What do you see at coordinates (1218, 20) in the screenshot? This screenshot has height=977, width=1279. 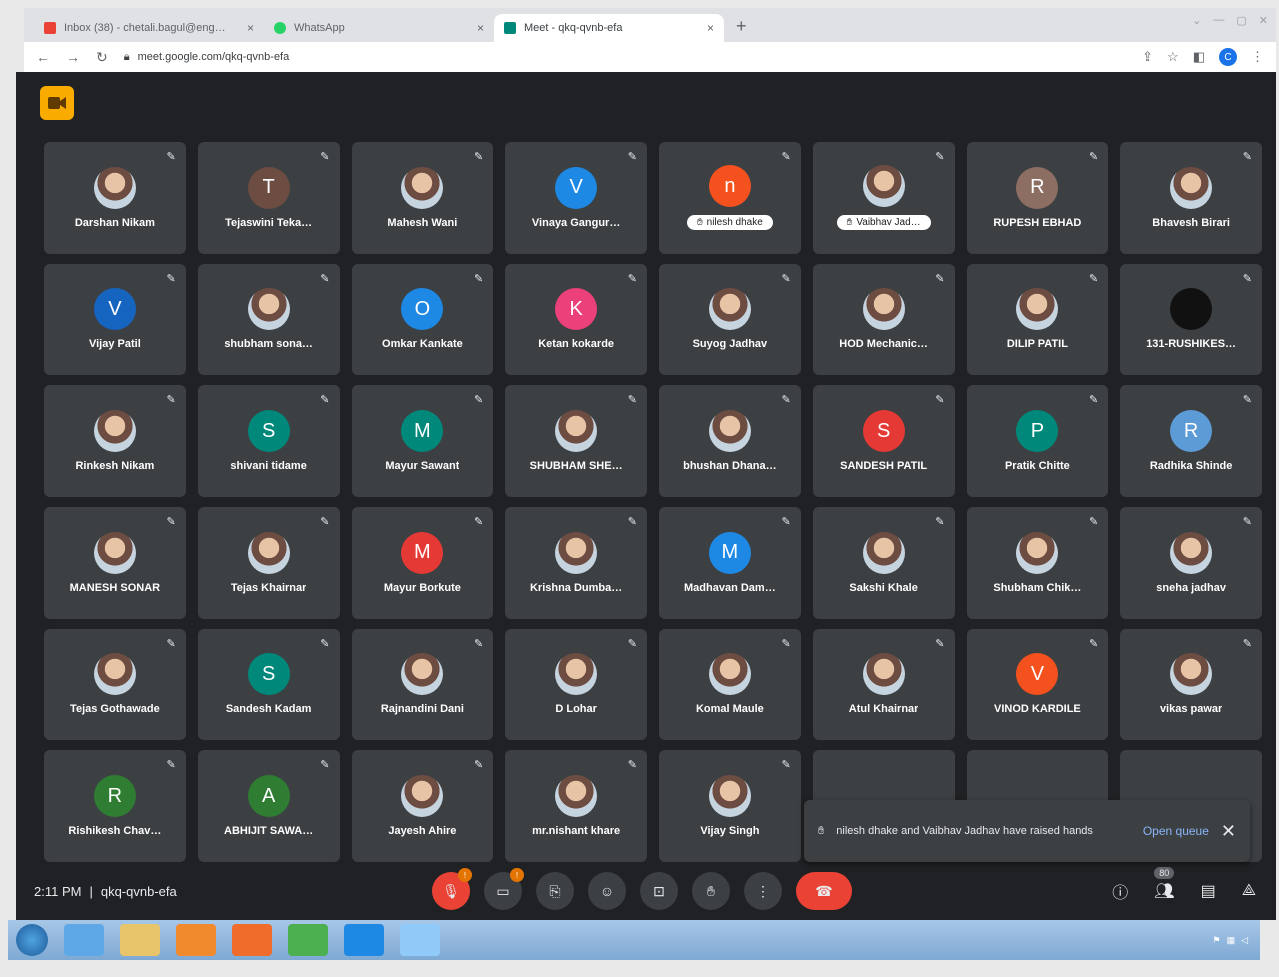 I see `minimize-icon: —` at bounding box center [1218, 20].